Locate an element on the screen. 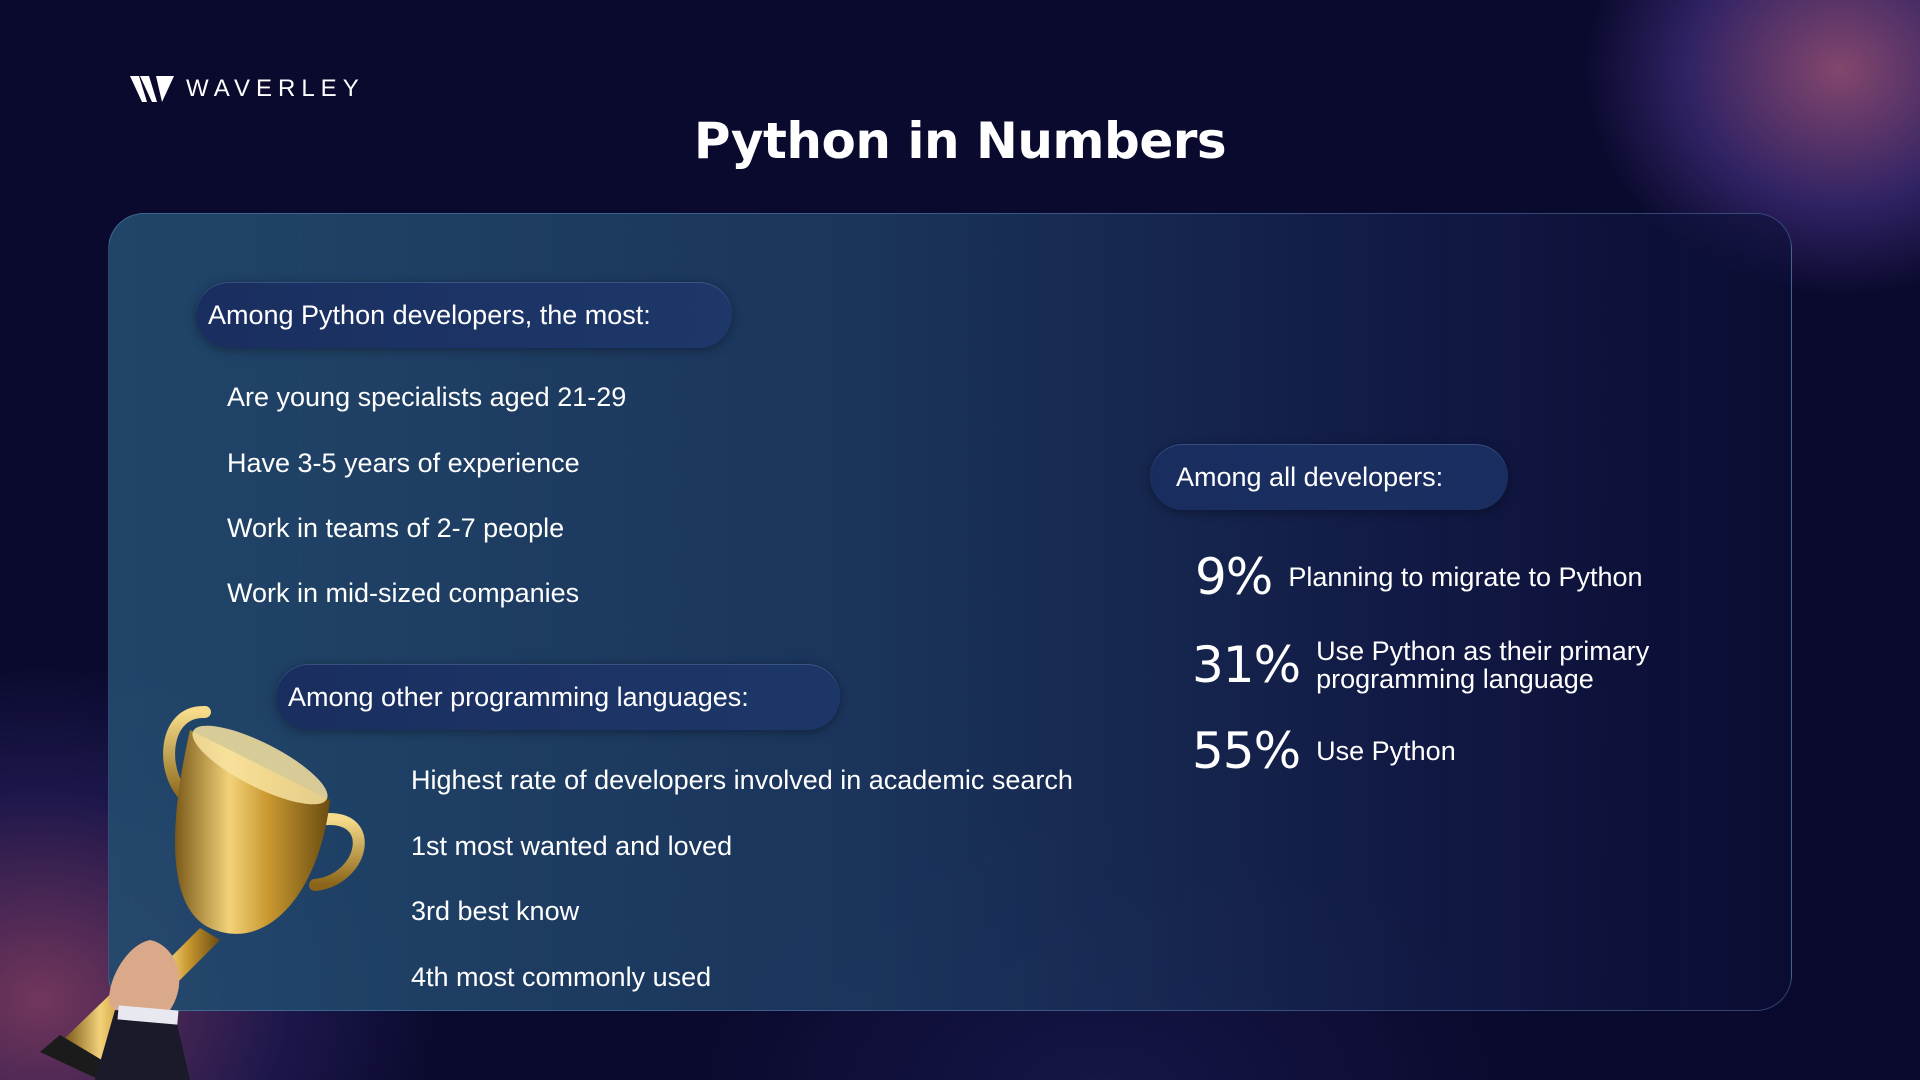 This screenshot has width=1920, height=1080. other-languages-item: 4th most commonly used is located at coordinates (561, 977).